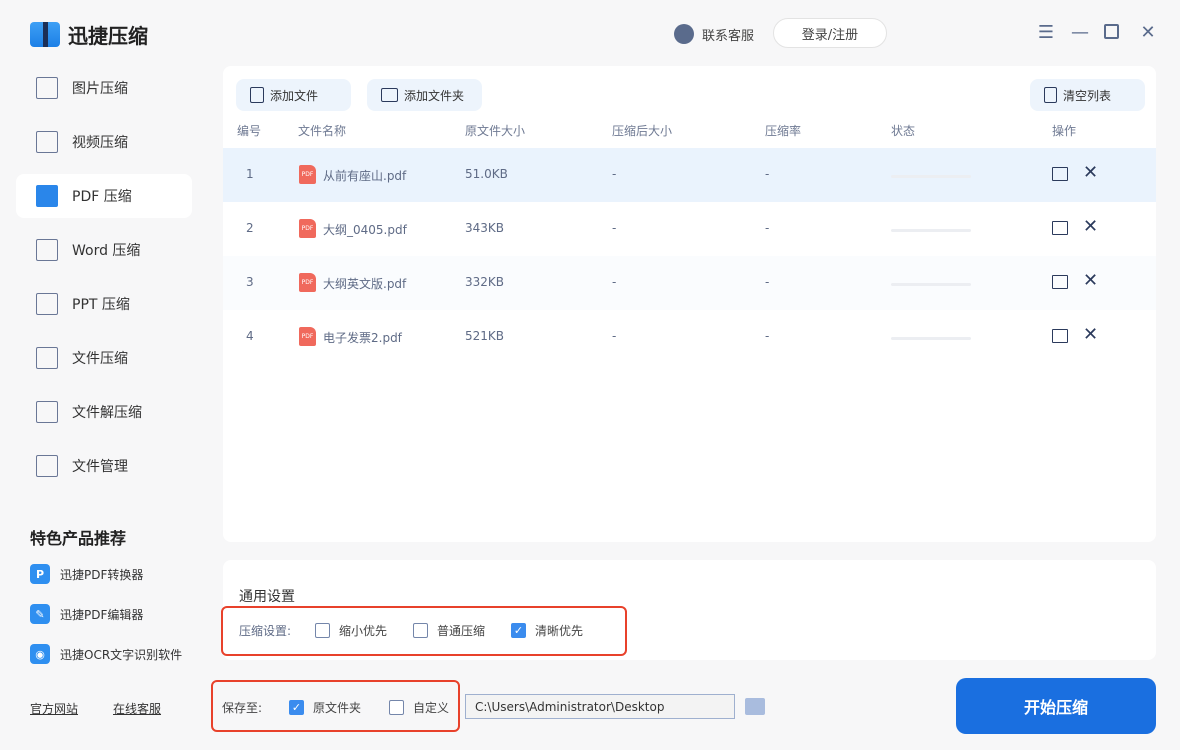  I want to click on add-file-icon, so click(257, 95).